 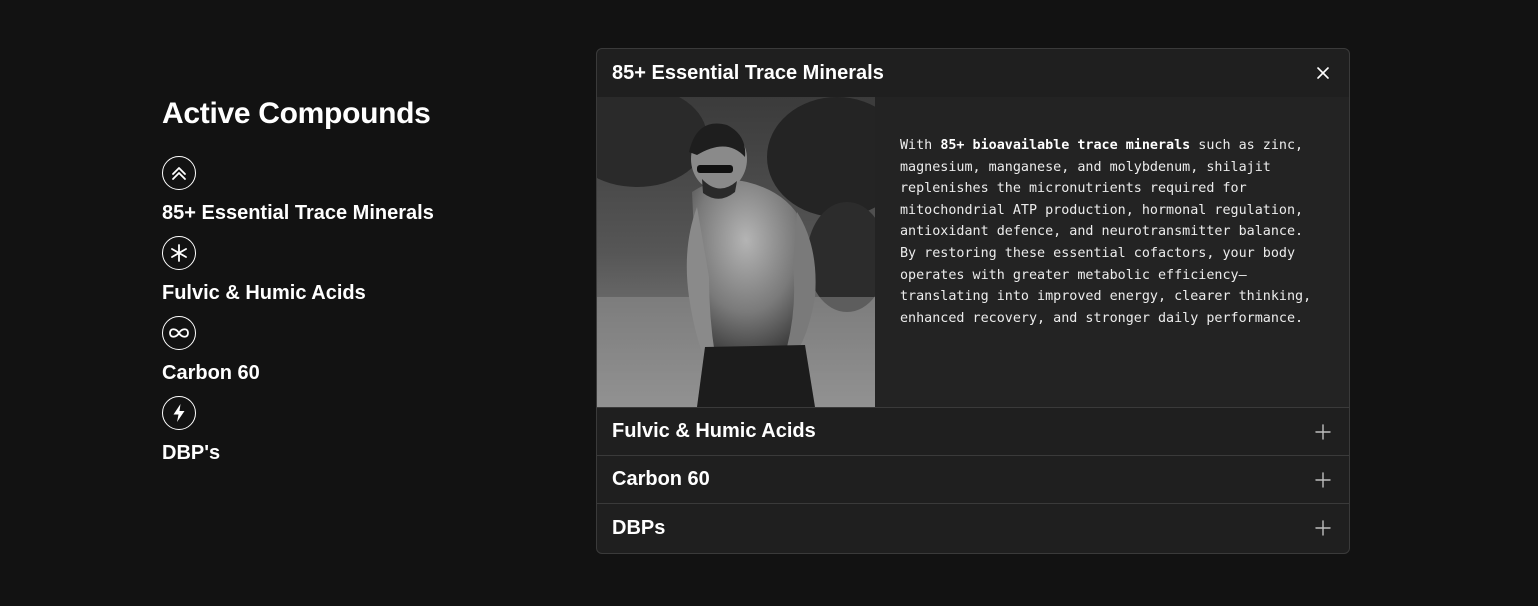 I want to click on compound-trace-minerals: 85+ Essential Trace Minerals, so click(x=342, y=190).